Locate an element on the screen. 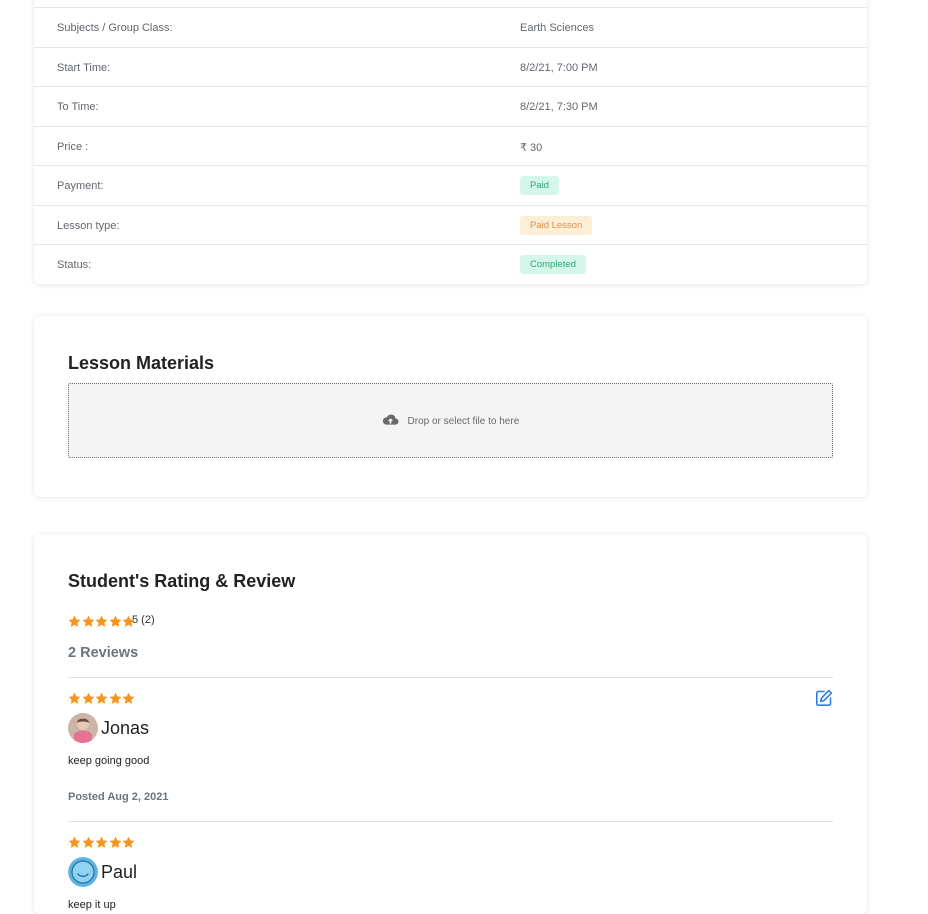  reviewer-row: Jonas is located at coordinates (108, 728).